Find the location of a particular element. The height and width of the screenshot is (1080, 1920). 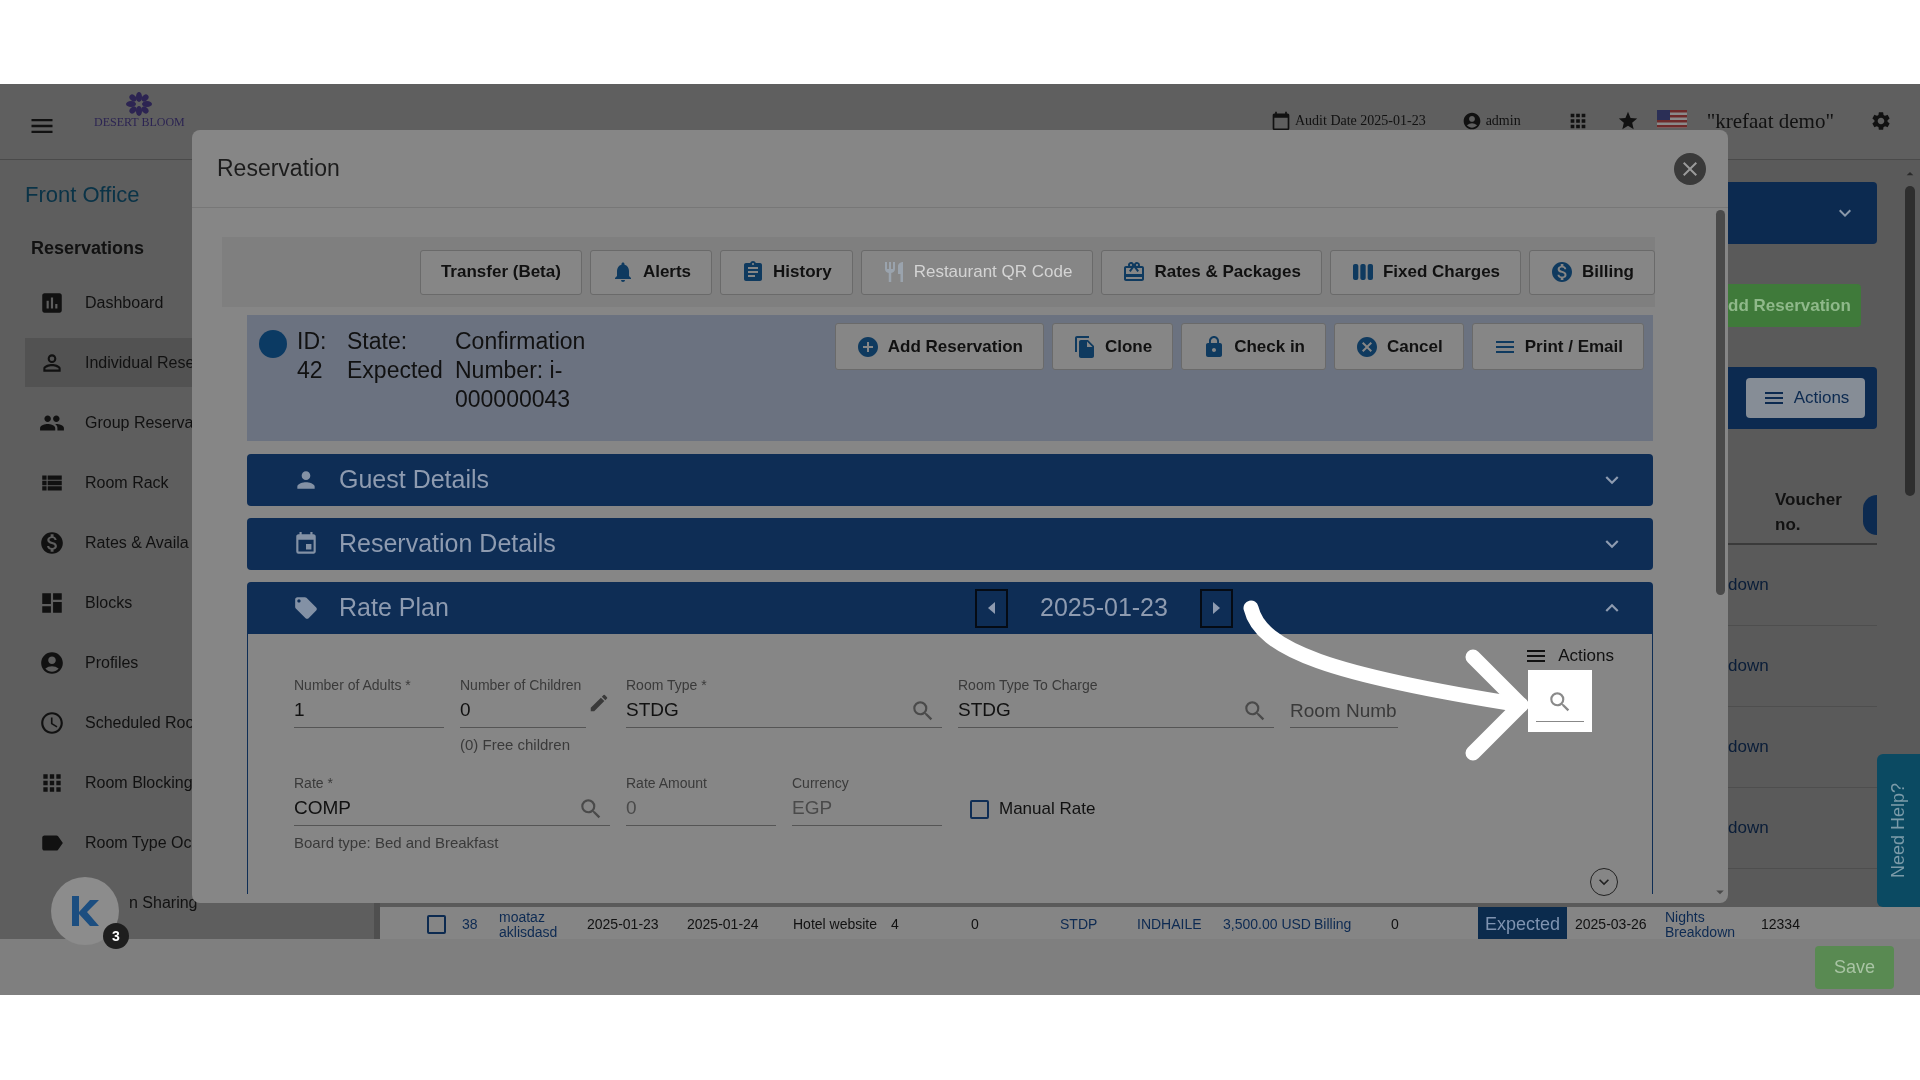

module-title: Front Office is located at coordinates (83, 193).